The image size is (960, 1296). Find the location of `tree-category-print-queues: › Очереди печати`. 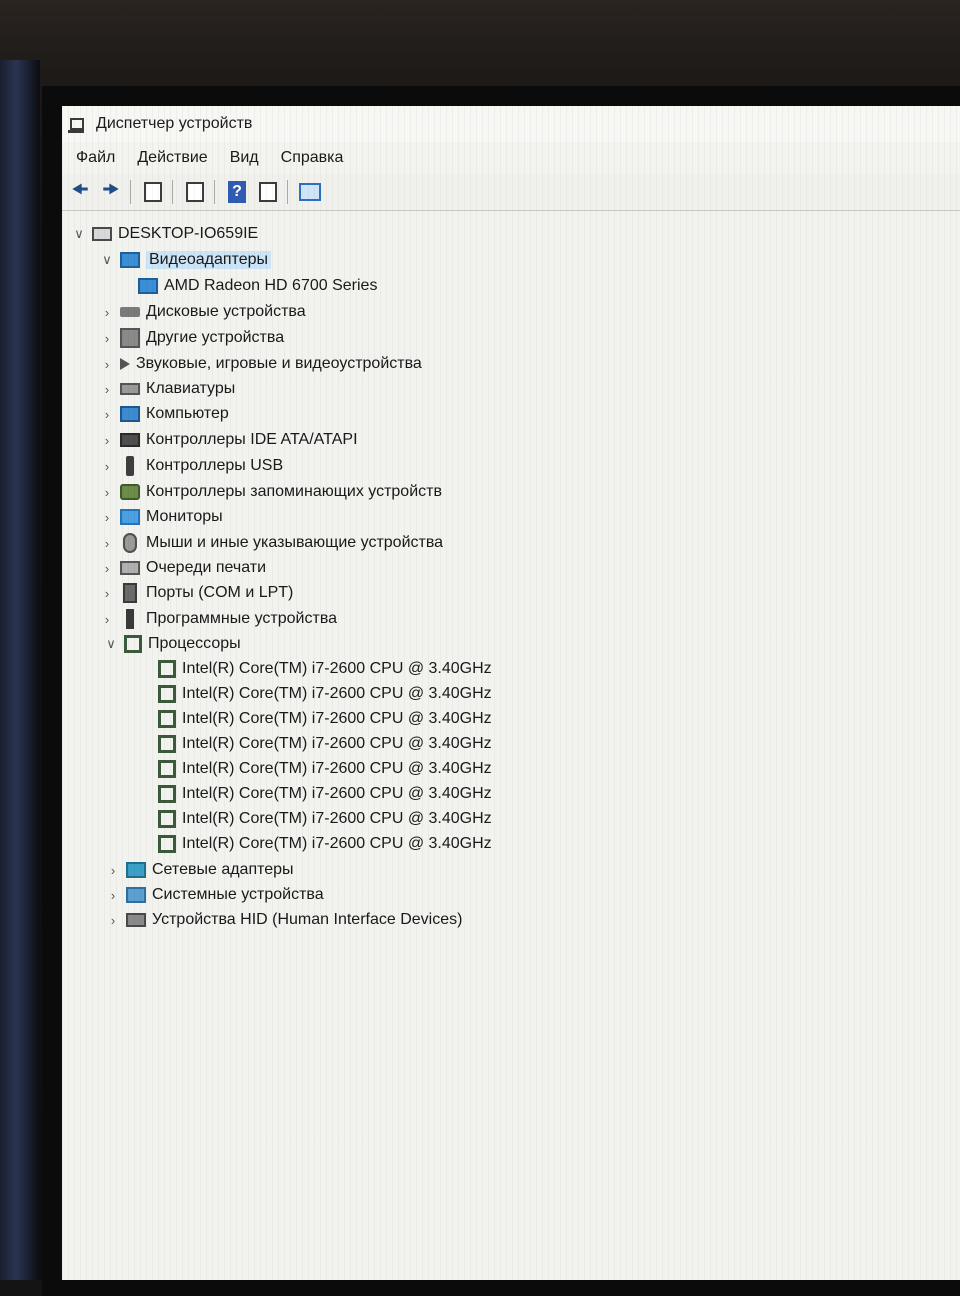

tree-category-print-queues: › Очереди печати is located at coordinates (182, 568).